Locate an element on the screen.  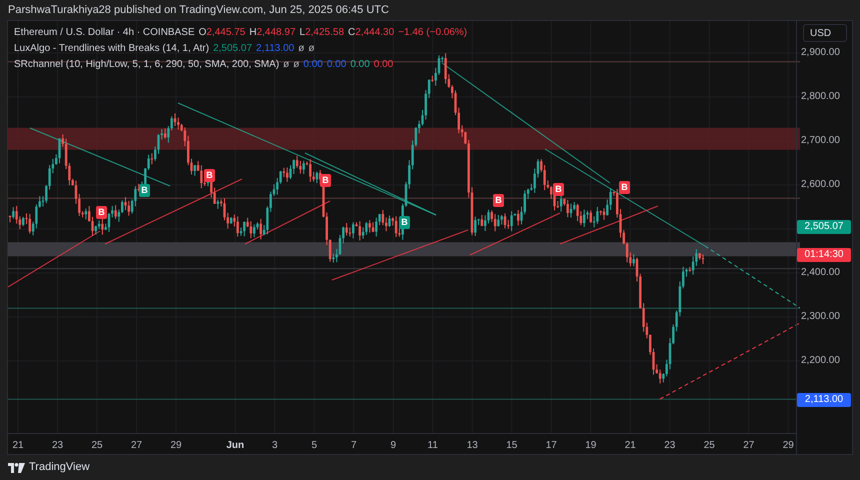
currency-button: USD is located at coordinates (825, 33).